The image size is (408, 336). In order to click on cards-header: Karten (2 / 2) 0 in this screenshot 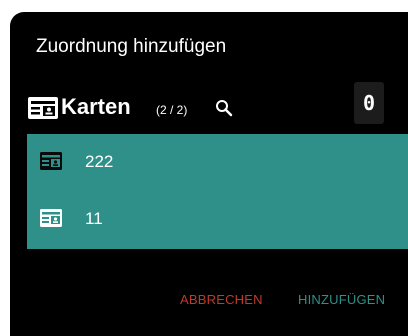, I will do `click(218, 103)`.